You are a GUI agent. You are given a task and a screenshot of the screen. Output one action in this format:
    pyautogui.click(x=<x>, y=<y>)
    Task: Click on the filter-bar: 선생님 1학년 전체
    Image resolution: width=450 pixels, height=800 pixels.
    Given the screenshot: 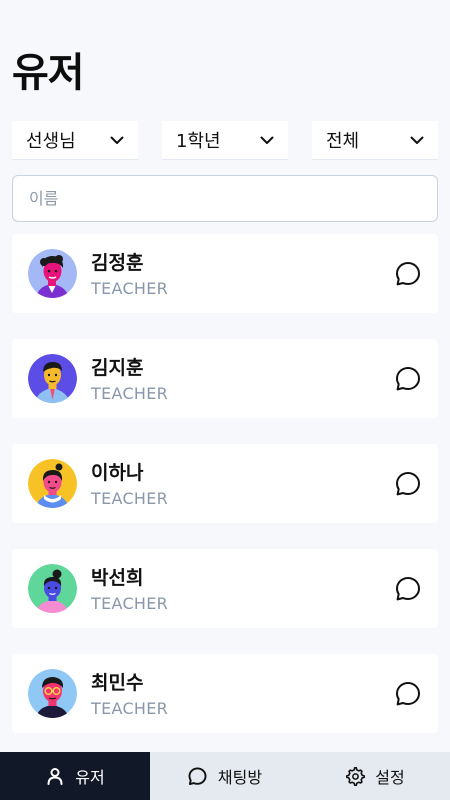 What is the action you would take?
    pyautogui.click(x=225, y=140)
    